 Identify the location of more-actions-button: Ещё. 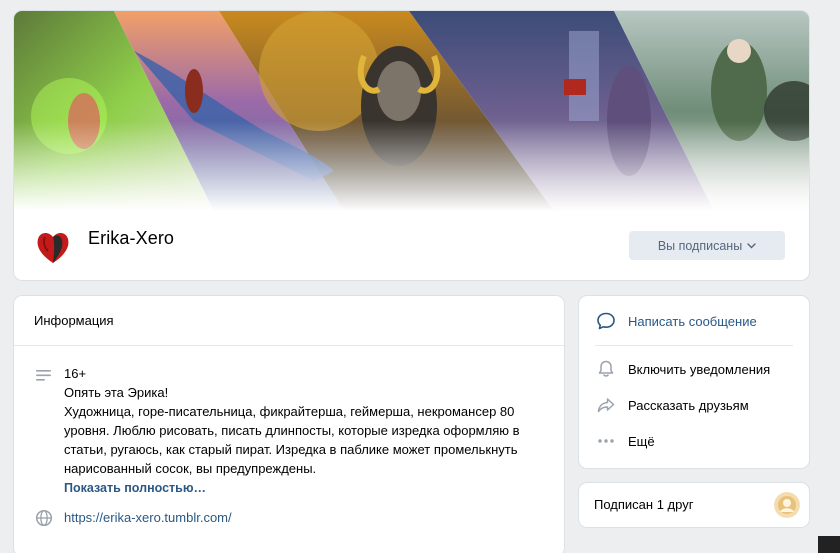
(694, 441).